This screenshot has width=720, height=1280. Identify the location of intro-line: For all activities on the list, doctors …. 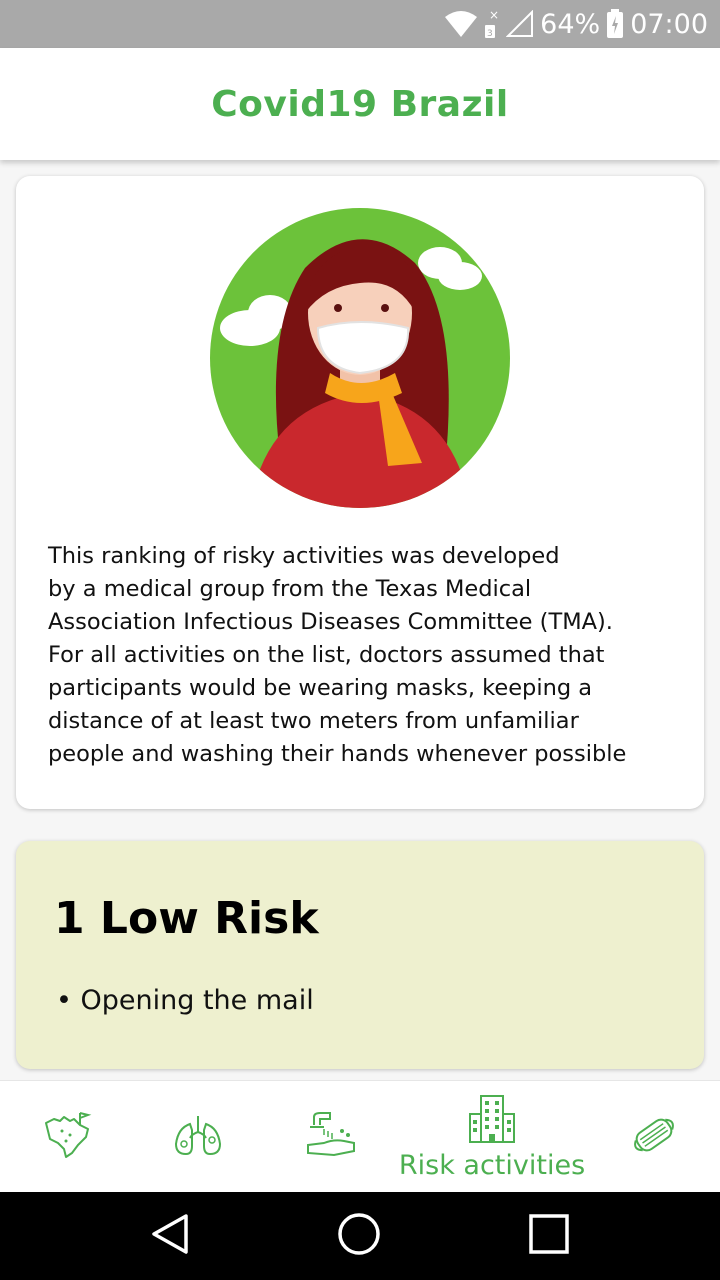
(326, 655).